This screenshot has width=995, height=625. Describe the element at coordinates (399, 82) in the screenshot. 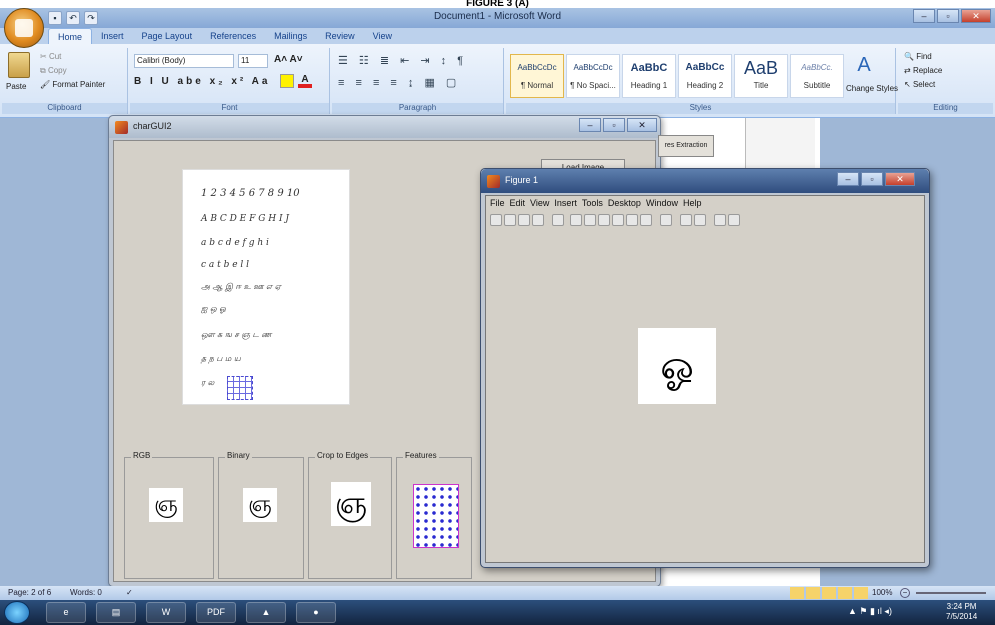

I see `alignment-buttons: ≡ ≡ ≡ ≡ ↨ ▦ ▢` at that location.